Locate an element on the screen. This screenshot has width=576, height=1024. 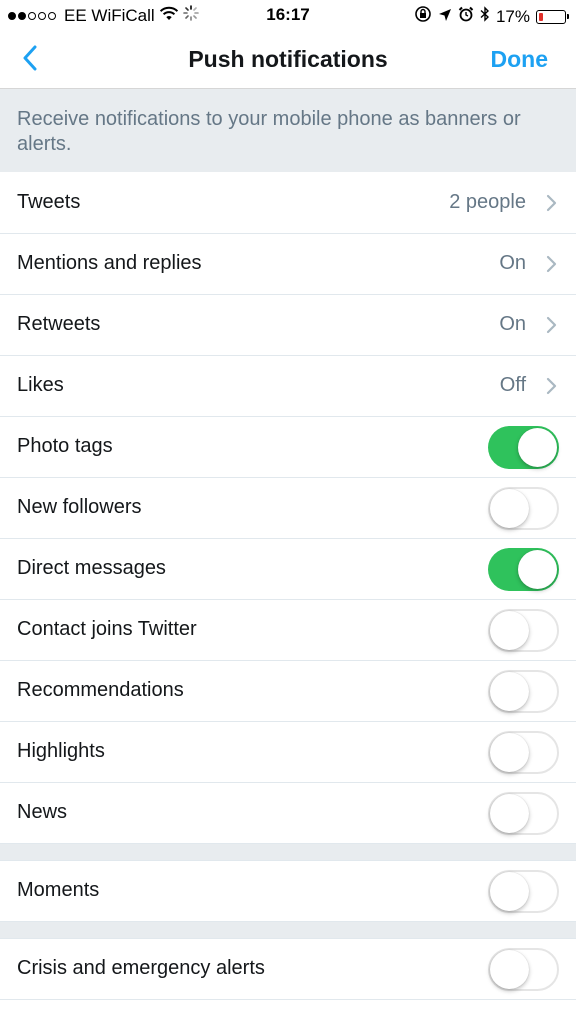
location-arrow-icon is located at coordinates (445, 17).